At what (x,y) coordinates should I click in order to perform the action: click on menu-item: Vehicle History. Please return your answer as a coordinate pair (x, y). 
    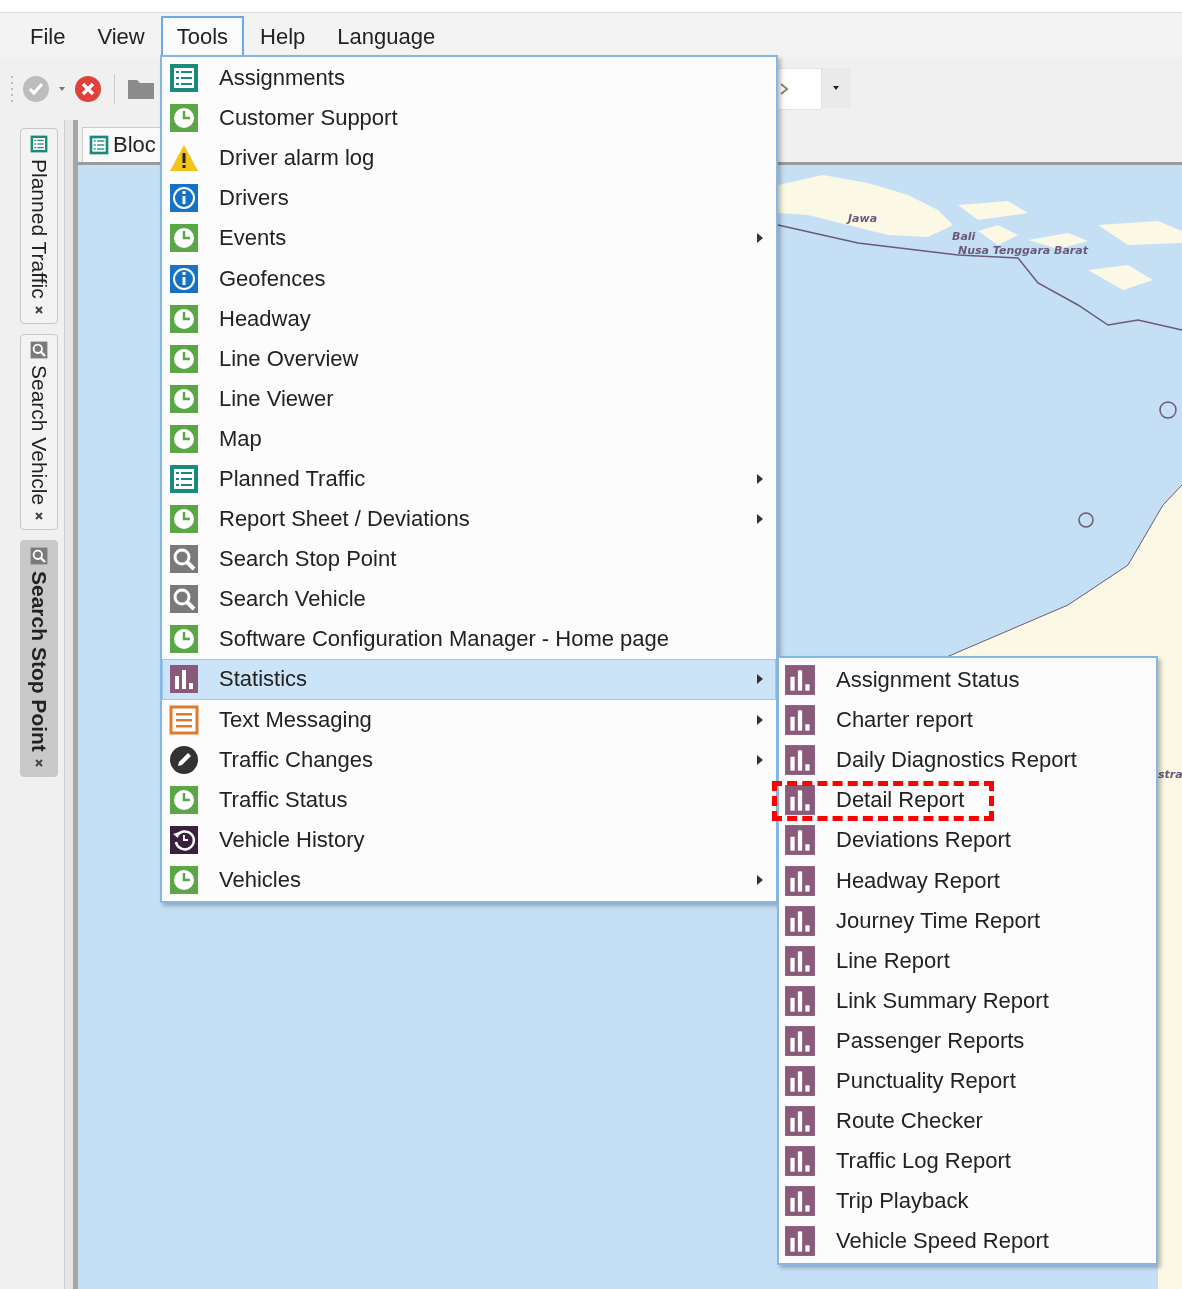
    Looking at the image, I should click on (469, 839).